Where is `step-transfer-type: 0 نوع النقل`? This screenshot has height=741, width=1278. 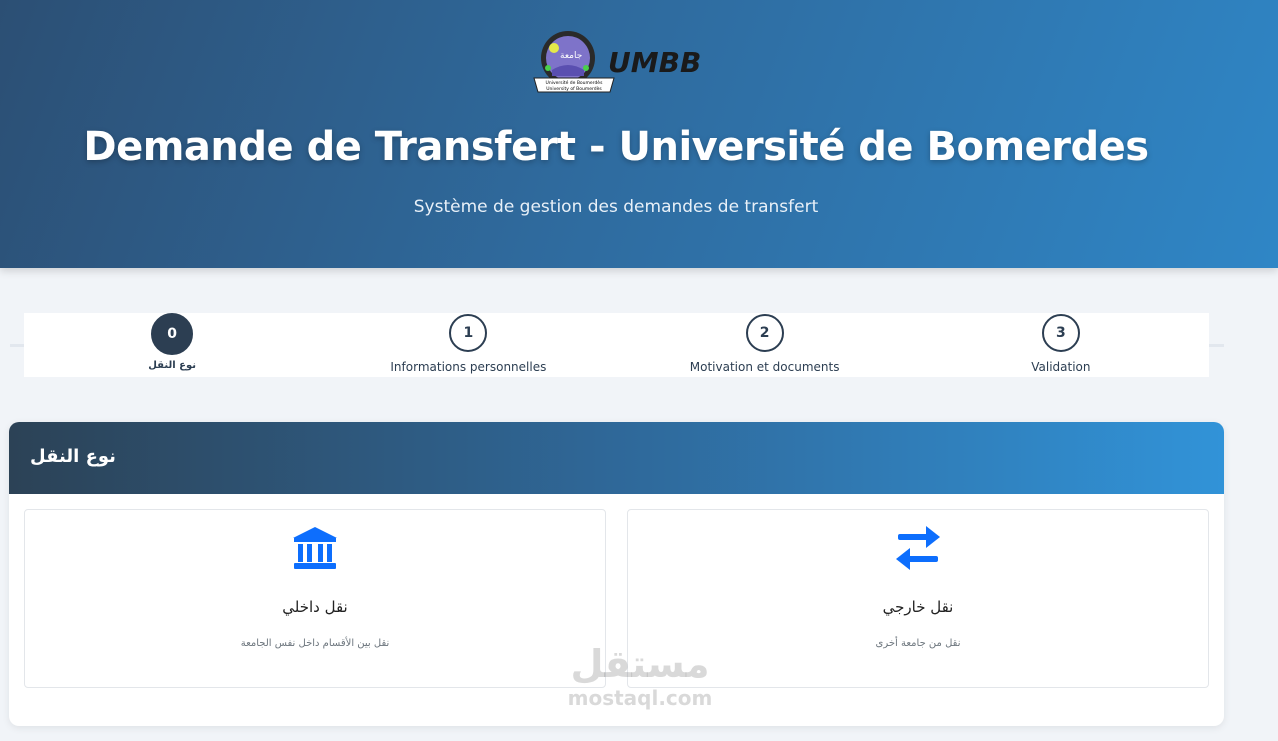 step-transfer-type: 0 نوع النقل is located at coordinates (172, 345).